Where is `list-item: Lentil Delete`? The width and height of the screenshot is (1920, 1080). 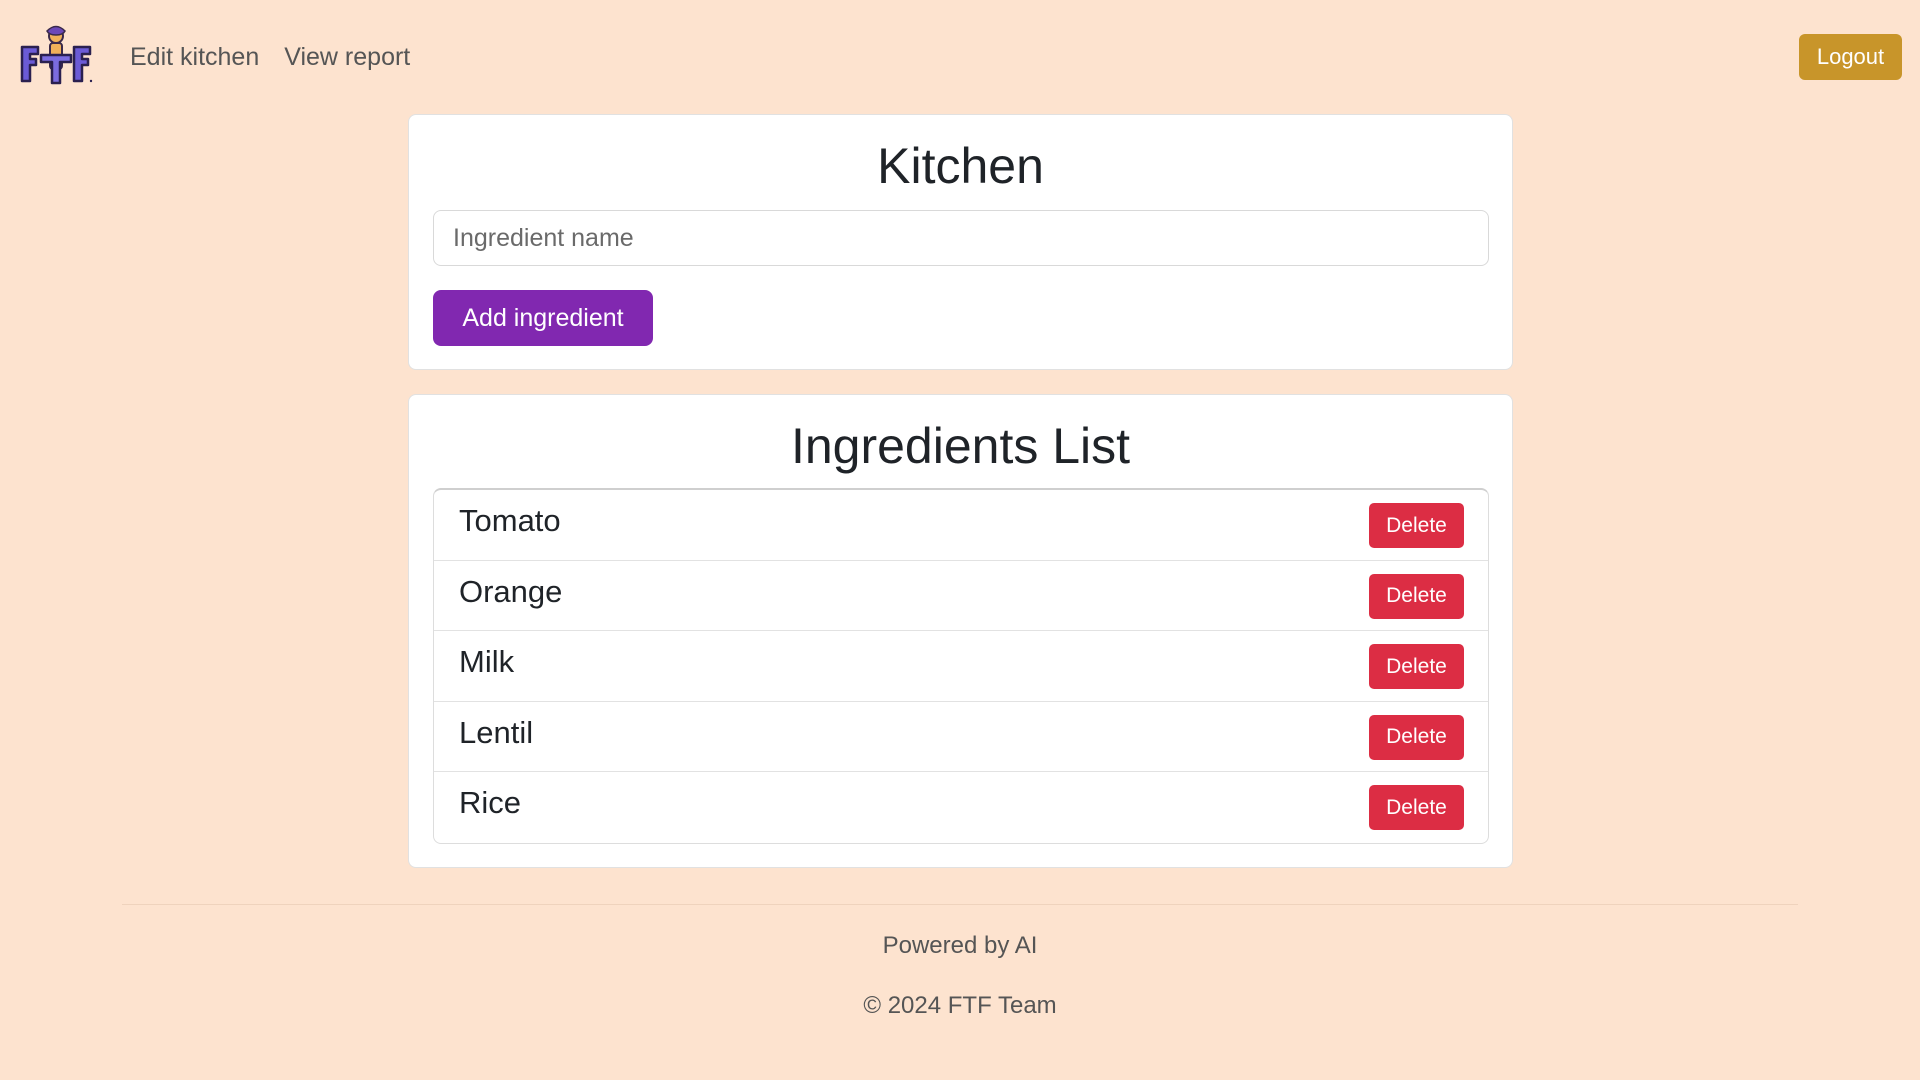
list-item: Lentil Delete is located at coordinates (961, 737).